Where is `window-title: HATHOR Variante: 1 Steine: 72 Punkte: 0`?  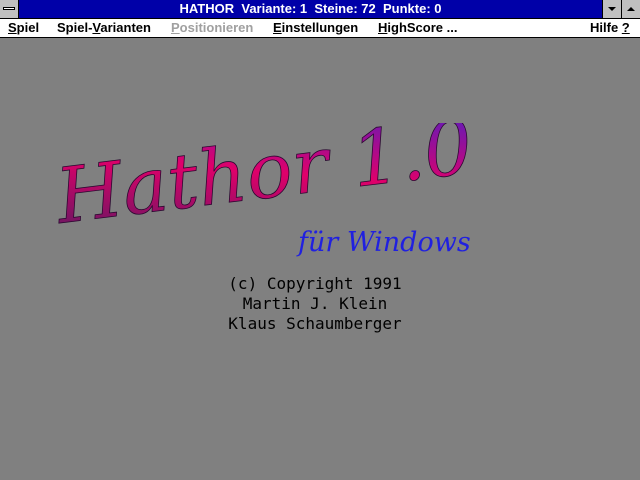
window-title: HATHOR Variante: 1 Steine: 72 Punkte: 0 is located at coordinates (310, 8).